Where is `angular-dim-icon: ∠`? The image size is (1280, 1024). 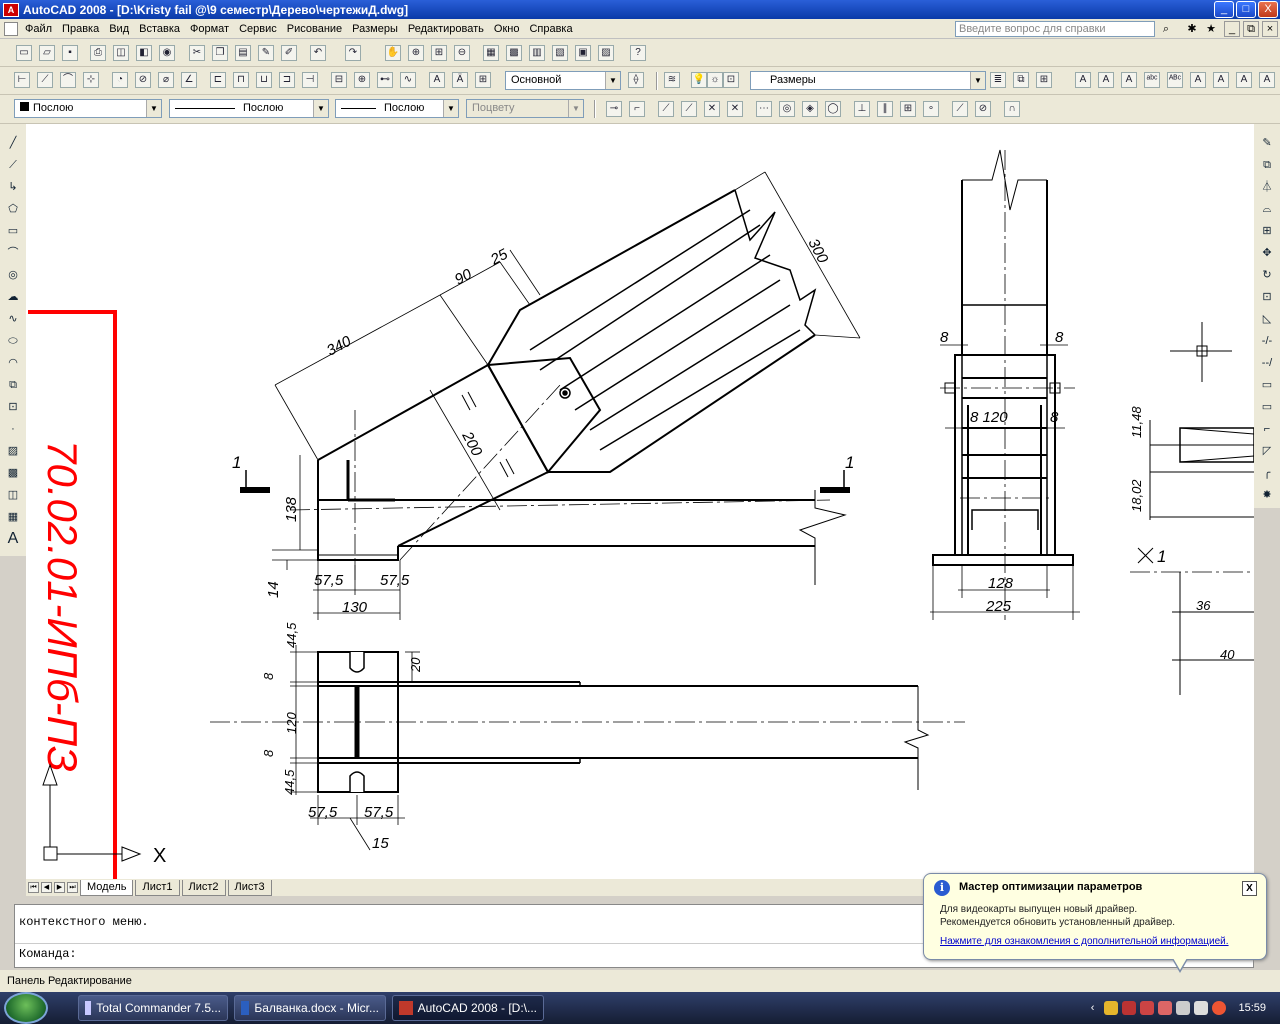
angular-dim-icon: ∠ is located at coordinates (189, 80).